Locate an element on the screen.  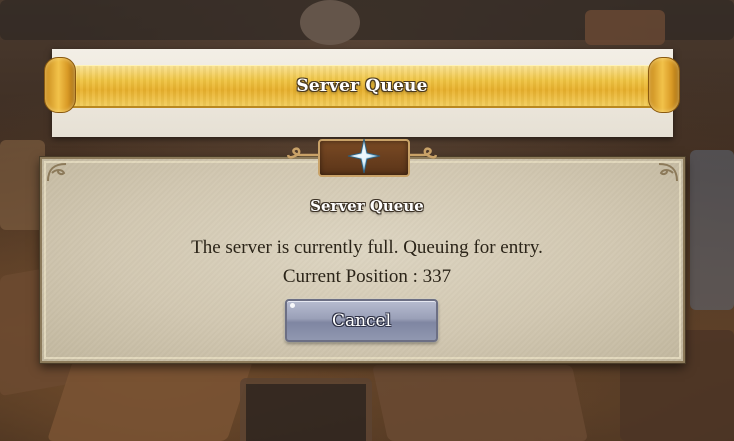
cancel-button: Cancel is located at coordinates (361, 320).